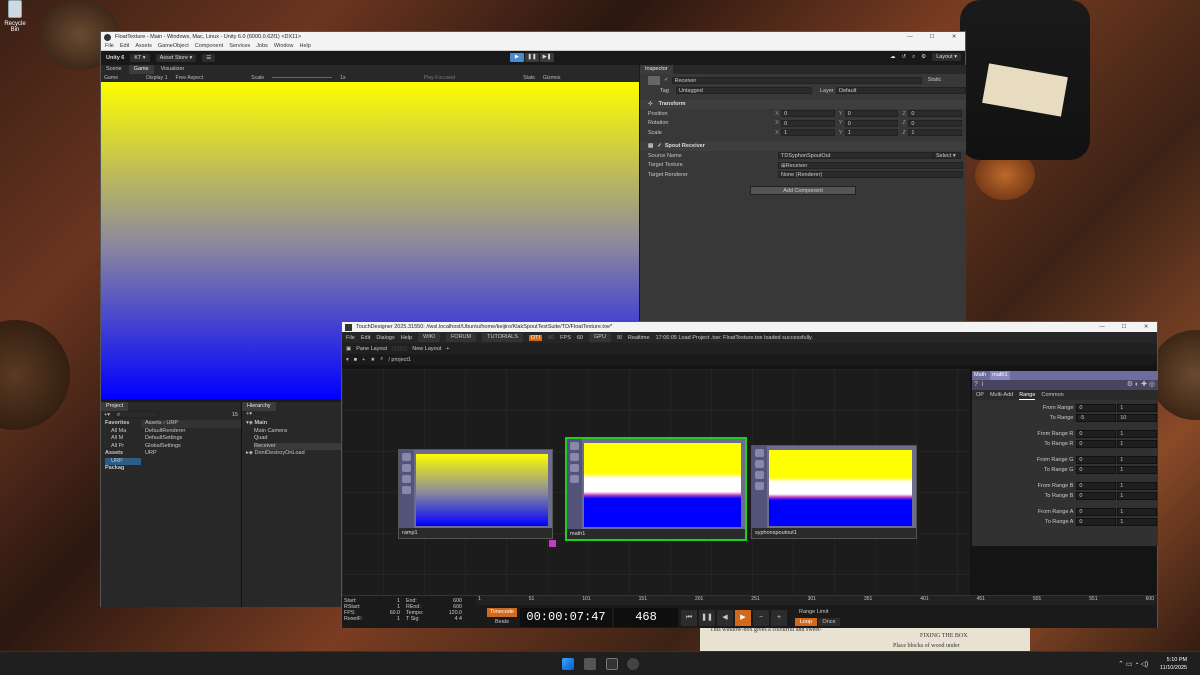 This screenshot has height=675, width=1200. I want to click on menu-file: File, so click(109, 46).